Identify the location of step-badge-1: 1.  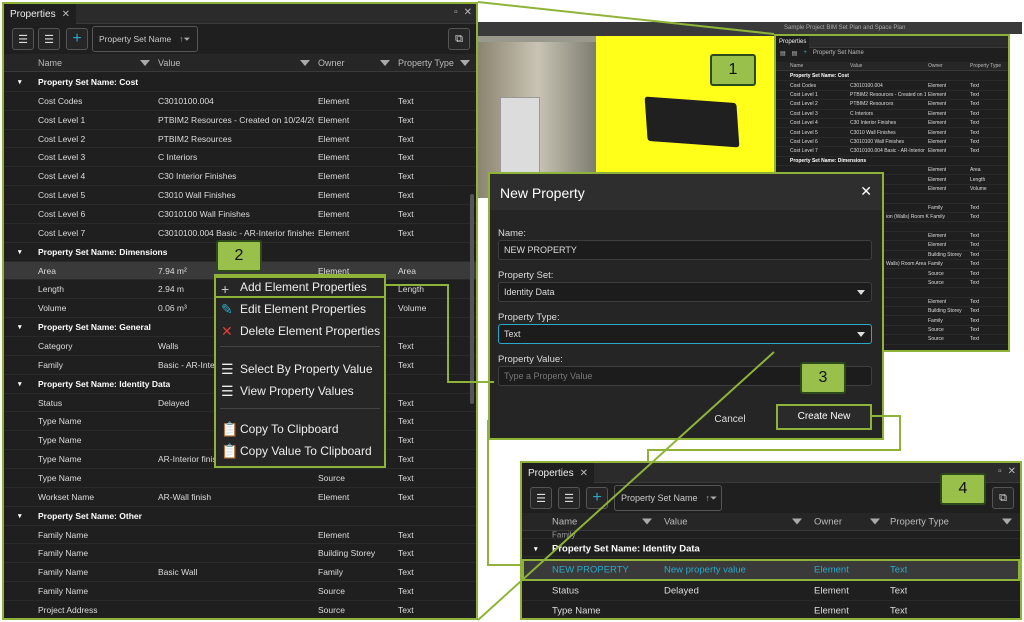
(733, 70).